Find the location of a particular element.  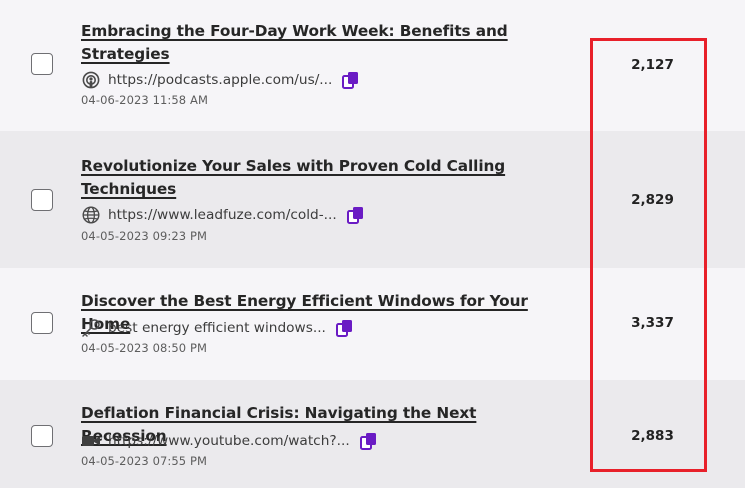

item-date: 04-06-2023 11:58 AM is located at coordinates (144, 100).